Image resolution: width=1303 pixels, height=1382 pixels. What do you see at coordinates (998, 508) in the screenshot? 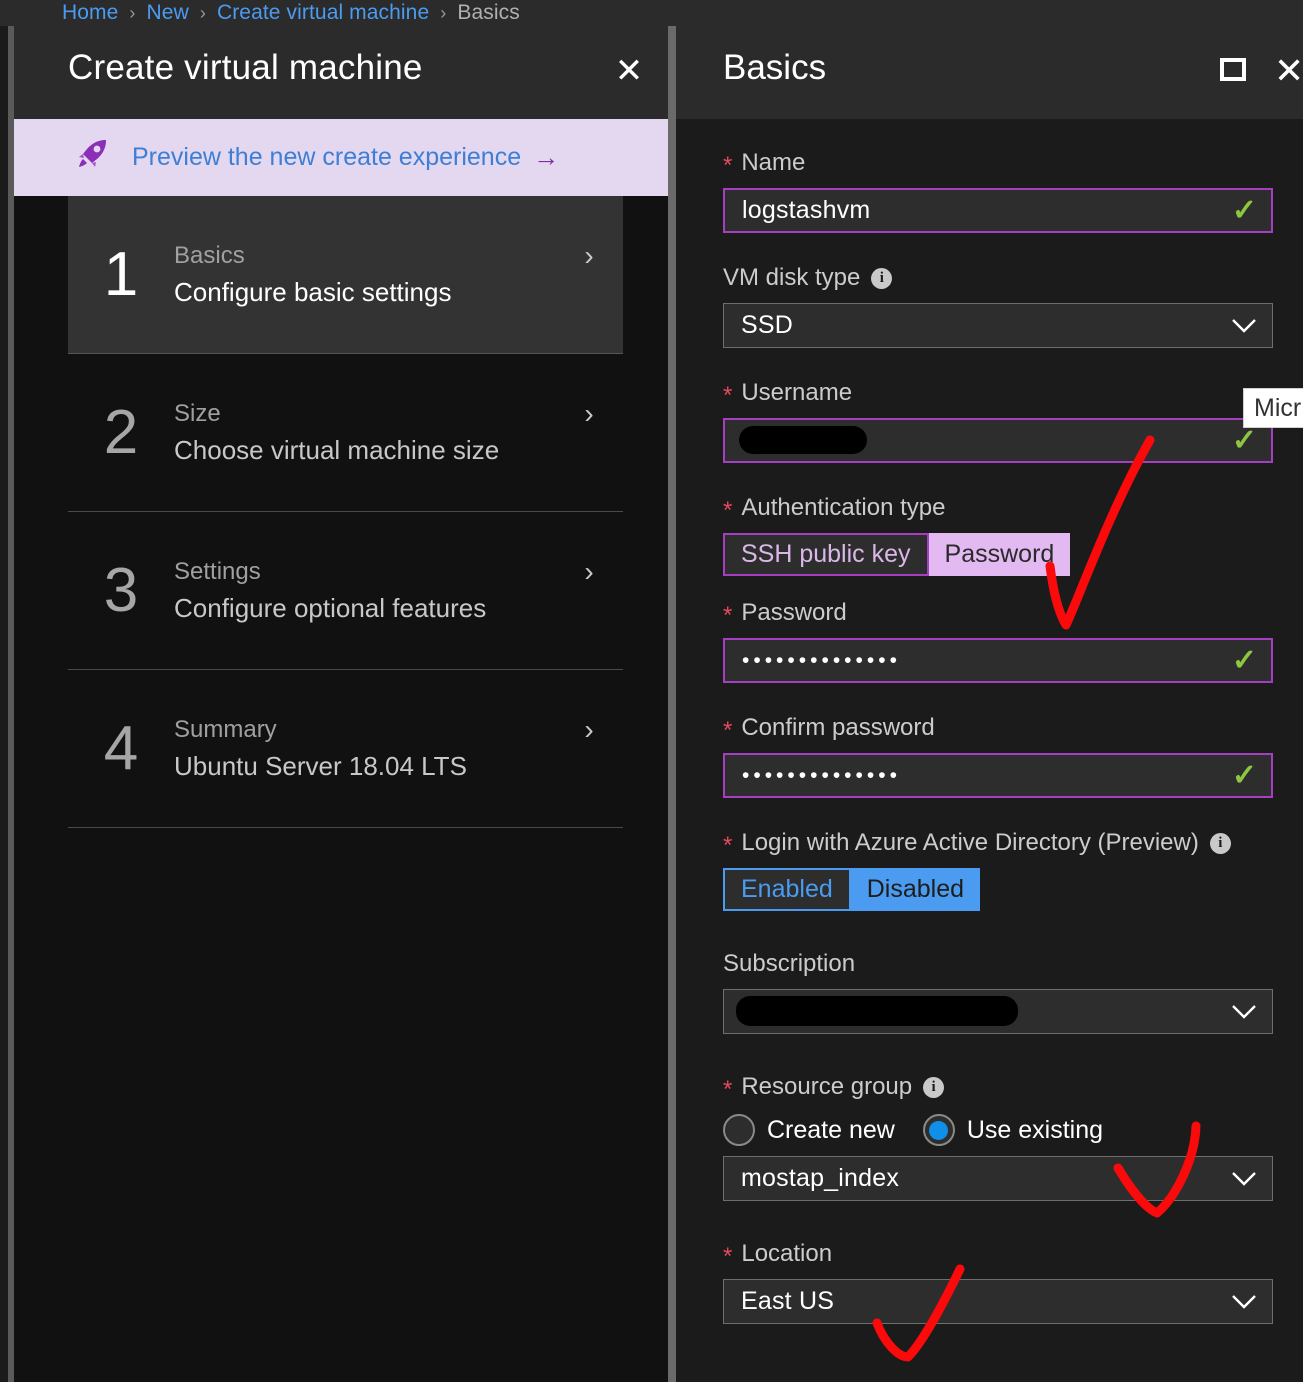
I see `field-authentication-type-label: * Authentication type` at bounding box center [998, 508].